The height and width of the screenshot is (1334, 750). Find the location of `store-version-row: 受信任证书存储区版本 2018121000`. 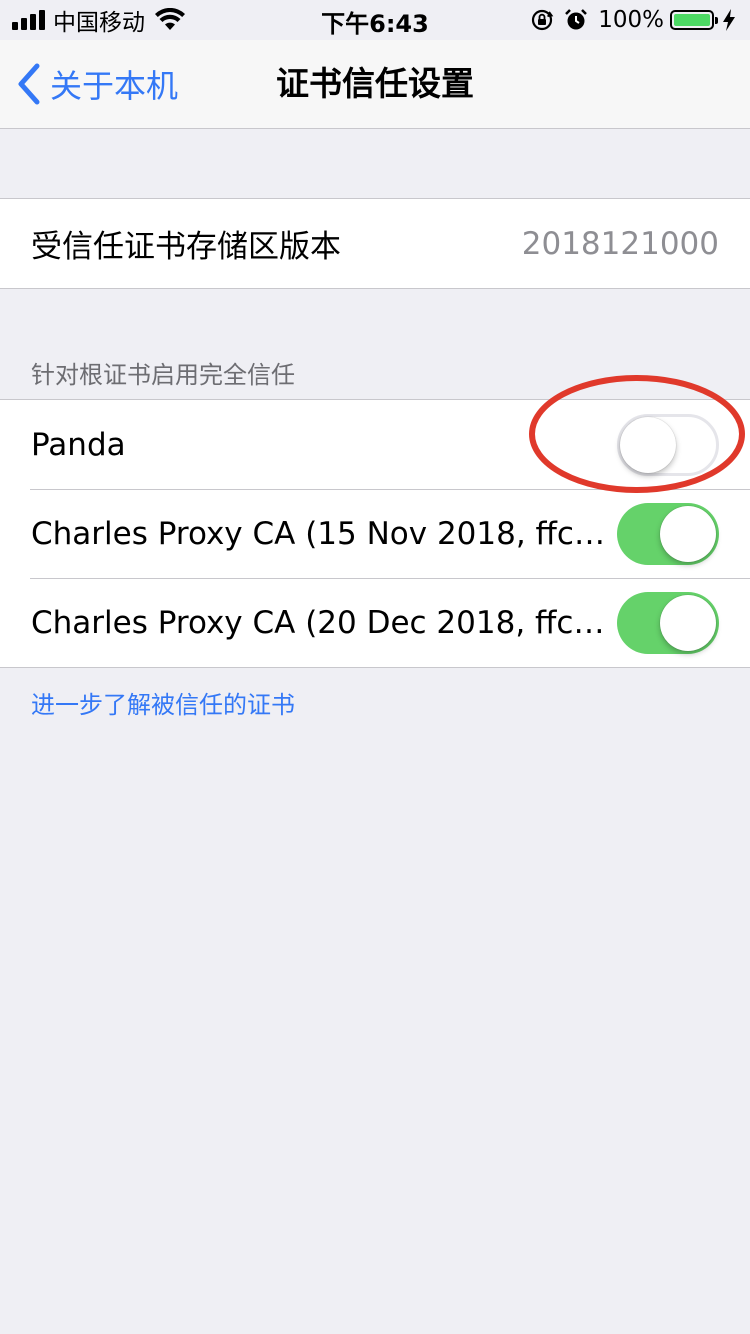

store-version-row: 受信任证书存储区版本 2018121000 is located at coordinates (375, 243).